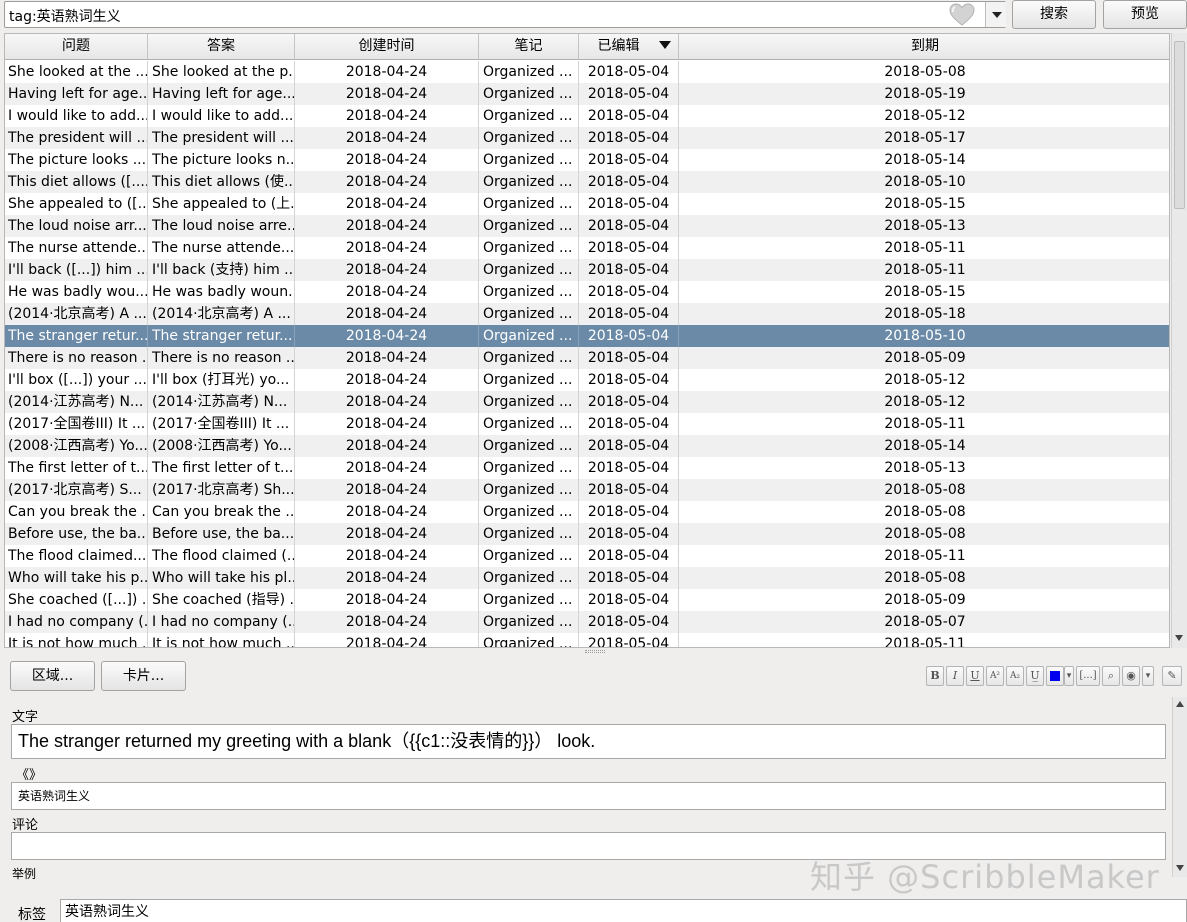  What do you see at coordinates (1088, 676) in the screenshot?
I see `cloze-icon: [...]` at bounding box center [1088, 676].